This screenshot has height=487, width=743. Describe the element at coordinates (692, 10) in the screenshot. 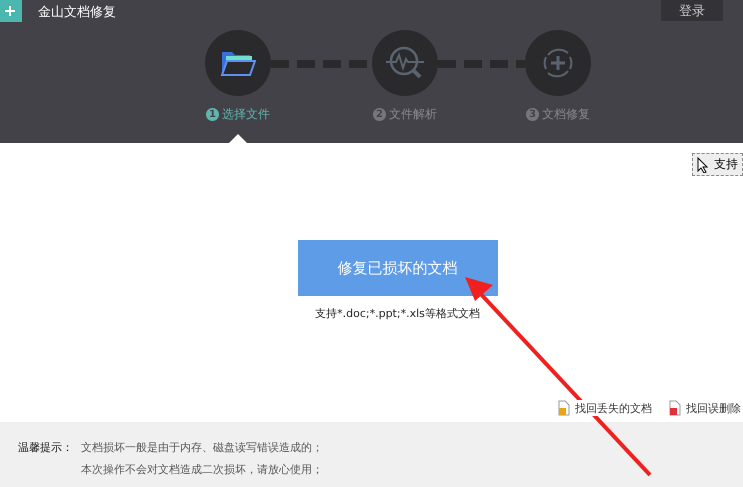

I see `login-button: 登录` at that location.